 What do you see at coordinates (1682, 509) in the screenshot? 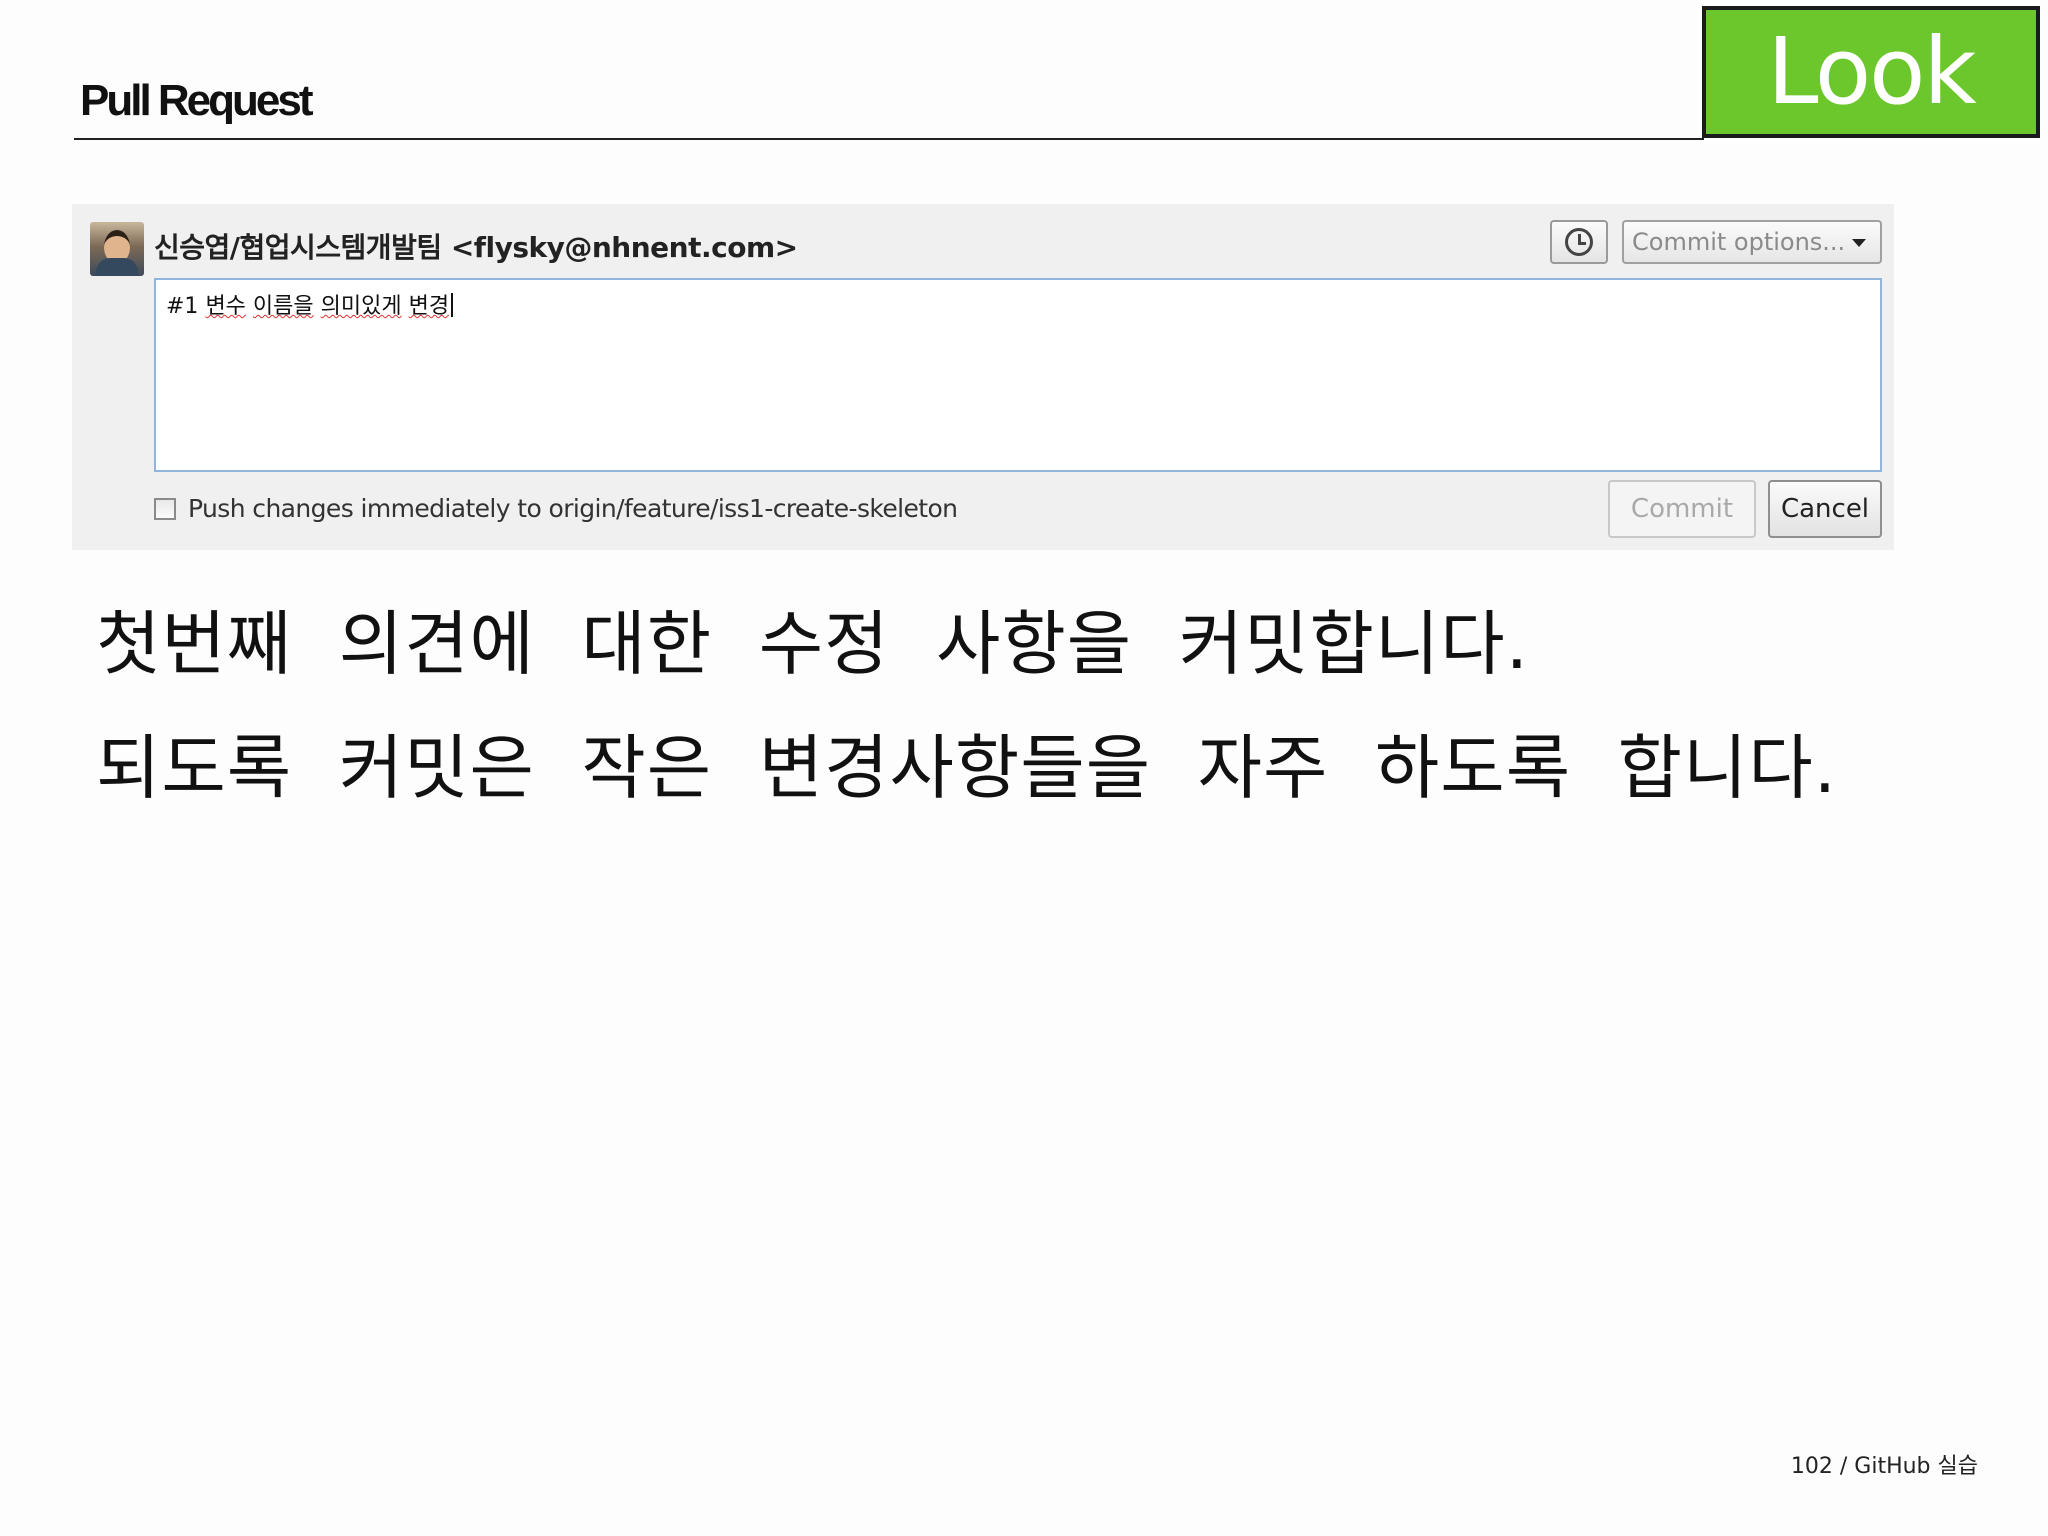
I see `commit-button: Commit` at bounding box center [1682, 509].